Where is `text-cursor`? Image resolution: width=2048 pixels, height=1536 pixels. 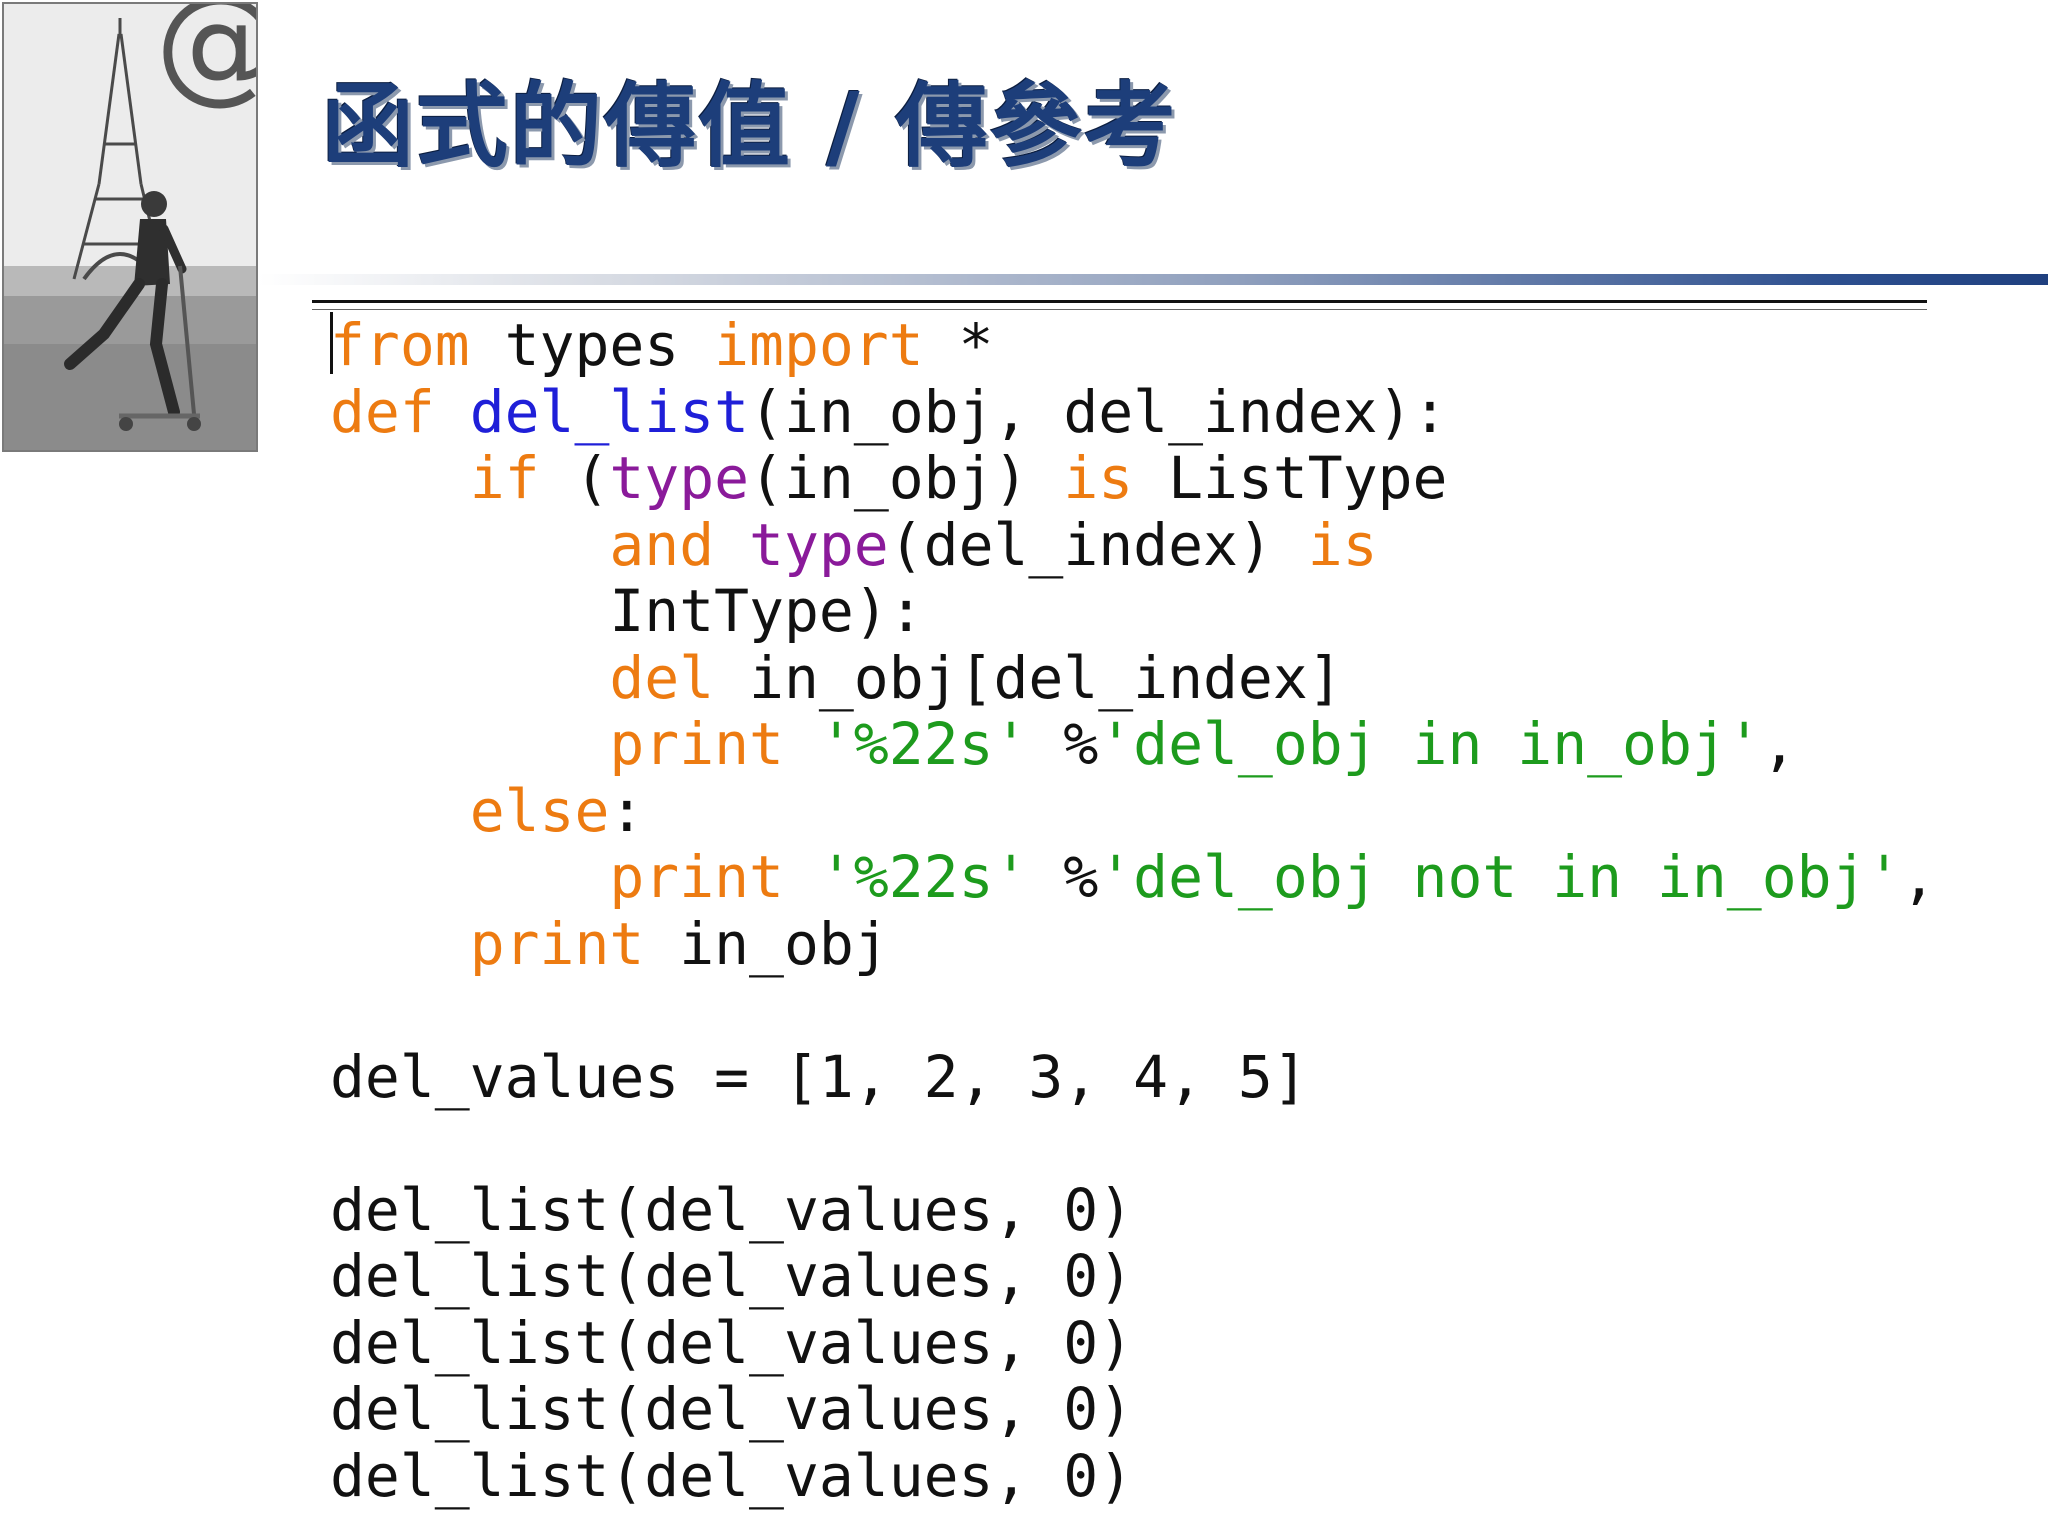 text-cursor is located at coordinates (331, 343).